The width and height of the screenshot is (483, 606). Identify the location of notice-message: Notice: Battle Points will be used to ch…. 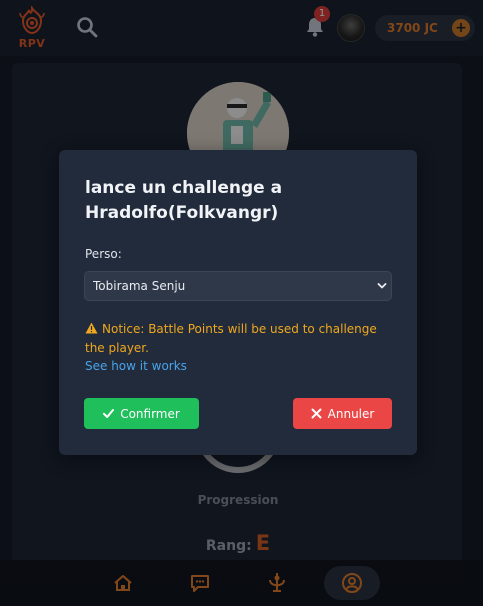
(231, 338).